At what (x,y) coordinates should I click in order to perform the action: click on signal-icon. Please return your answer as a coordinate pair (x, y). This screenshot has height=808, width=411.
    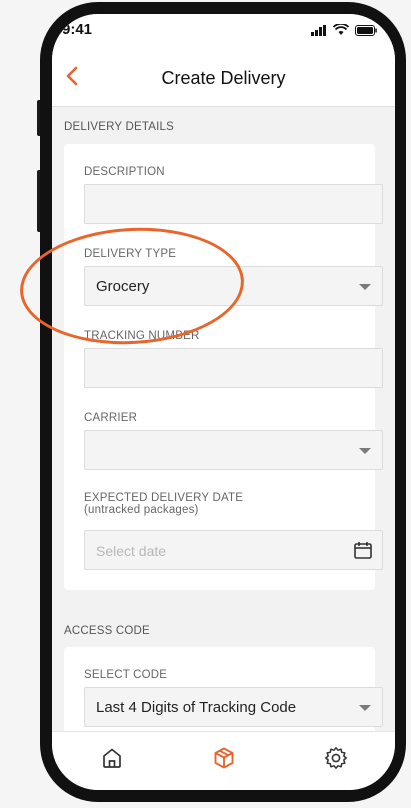
    Looking at the image, I should click on (318, 30).